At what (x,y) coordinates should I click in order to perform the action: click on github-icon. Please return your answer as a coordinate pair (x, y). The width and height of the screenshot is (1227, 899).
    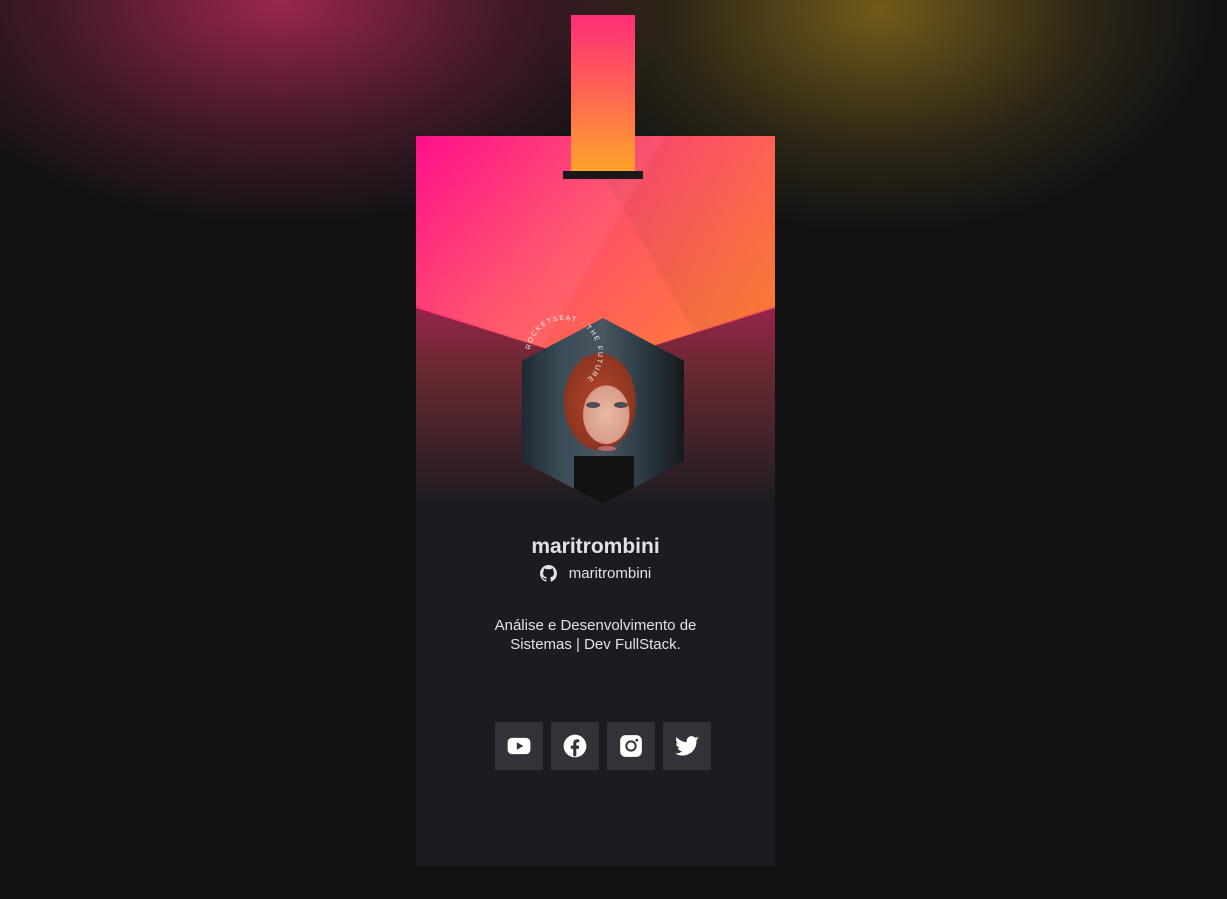
    Looking at the image, I should click on (548, 573).